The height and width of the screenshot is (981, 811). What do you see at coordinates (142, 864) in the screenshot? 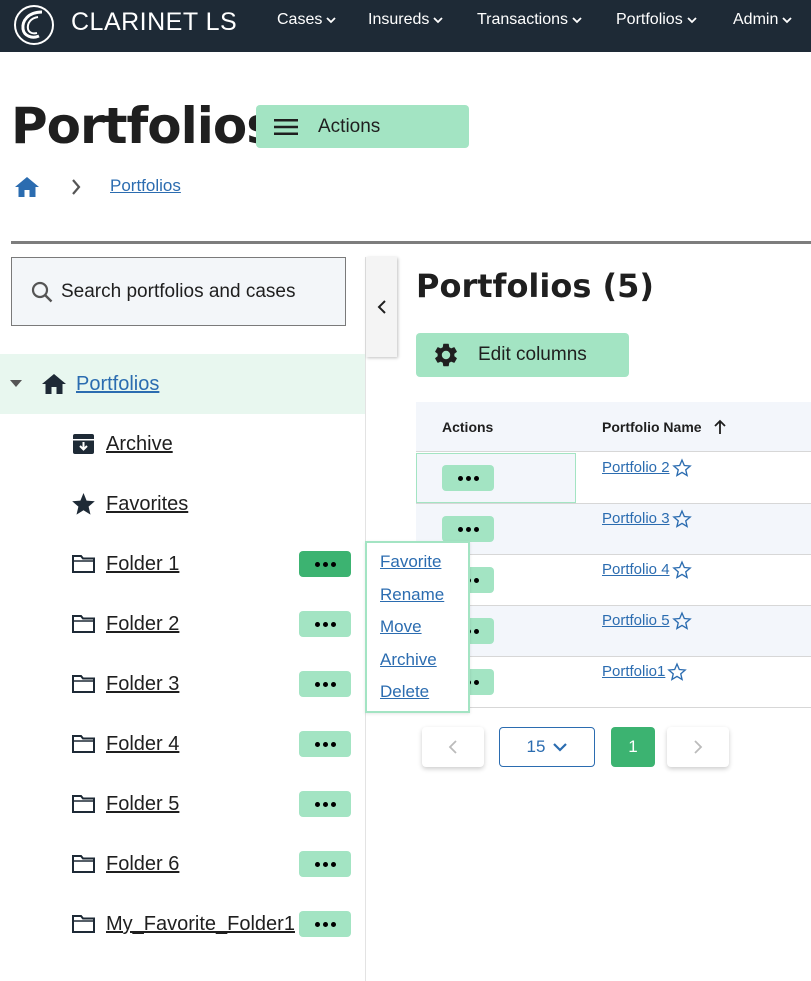
I see `tree-item-label: Folder 6` at bounding box center [142, 864].